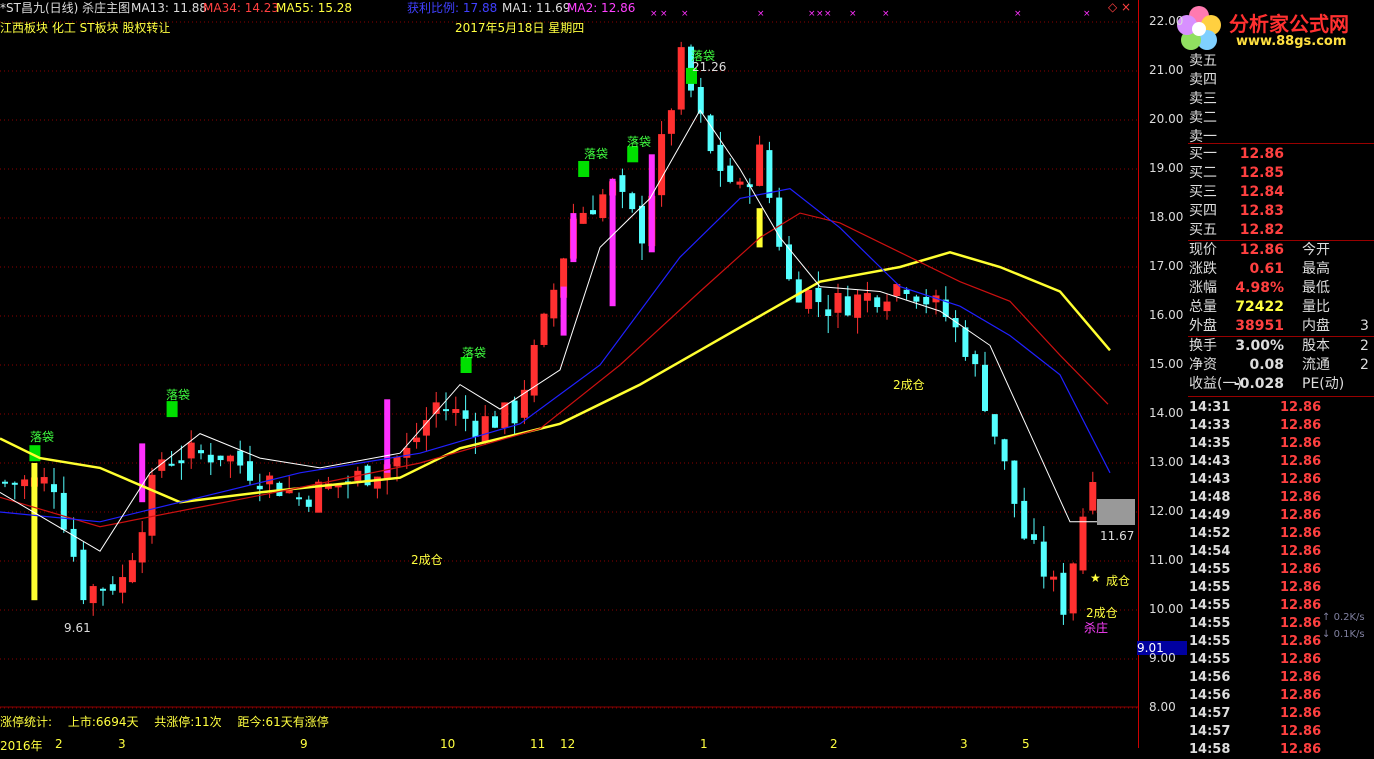  What do you see at coordinates (1166, 168) in the screenshot?
I see `price-tick: 19.00` at bounding box center [1166, 168].